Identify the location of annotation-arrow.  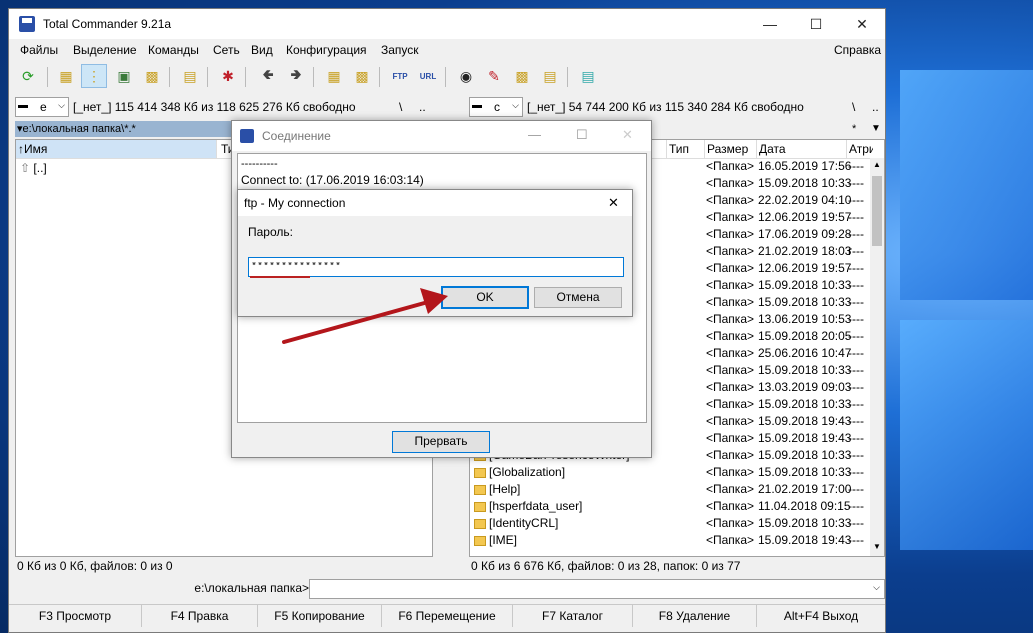
(365, 316).